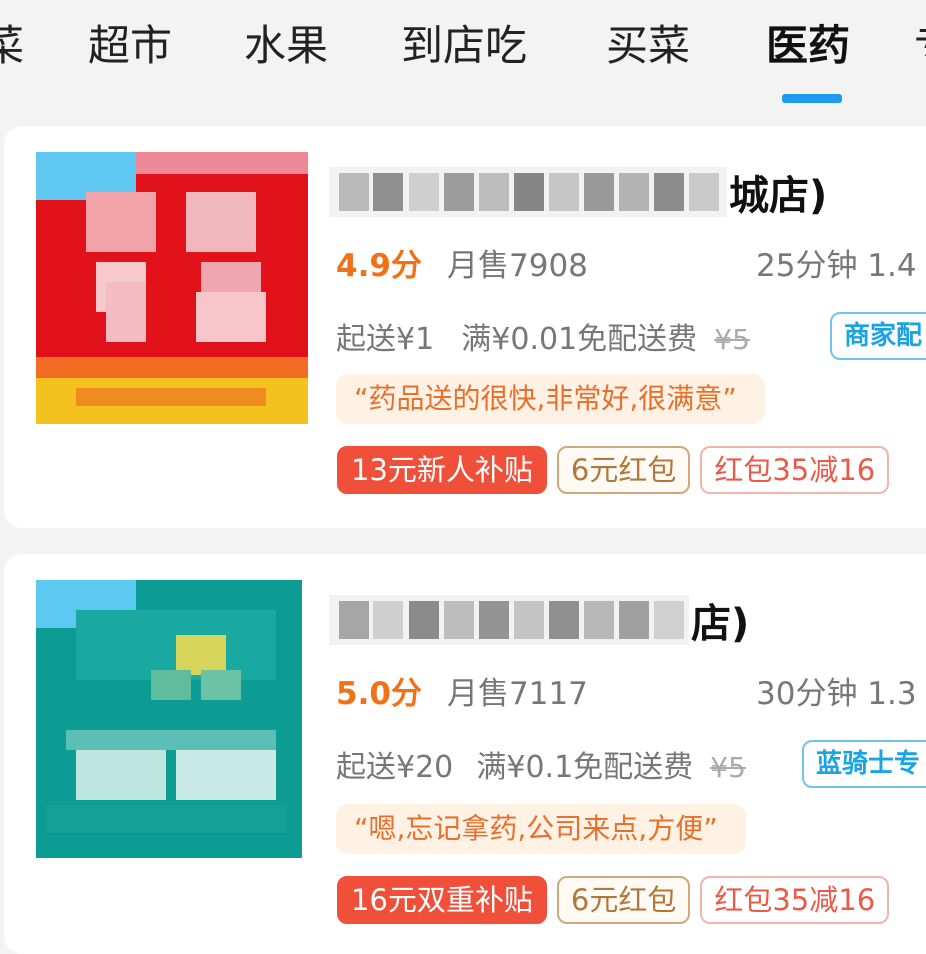 The width and height of the screenshot is (926, 954). I want to click on delivery-time-distance: 30分钟 1.3, so click(836, 694).